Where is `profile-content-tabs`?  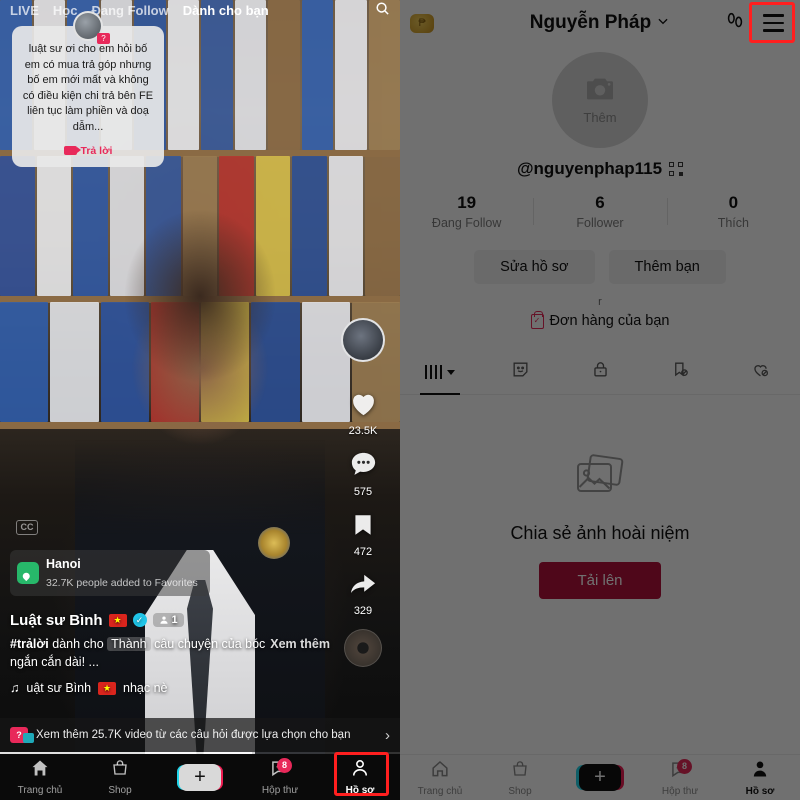
profile-content-tabs is located at coordinates (600, 373).